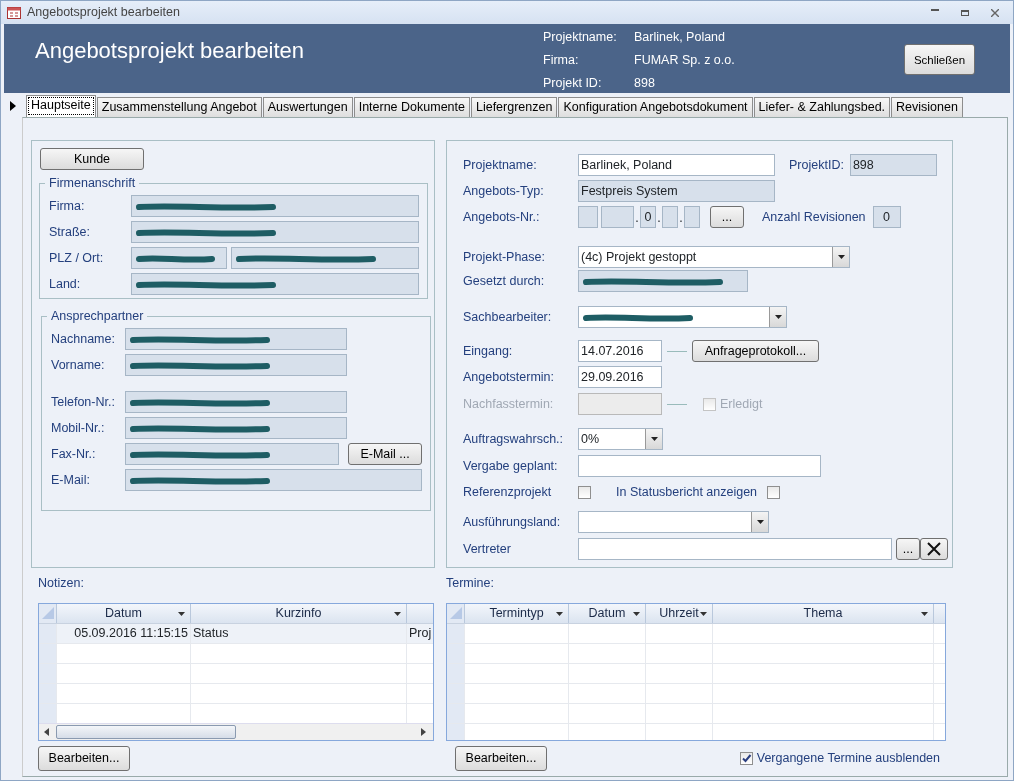 The image size is (1014, 781). Describe the element at coordinates (514, 439) in the screenshot. I see `field-label: Auftragswahrsch.:` at that location.